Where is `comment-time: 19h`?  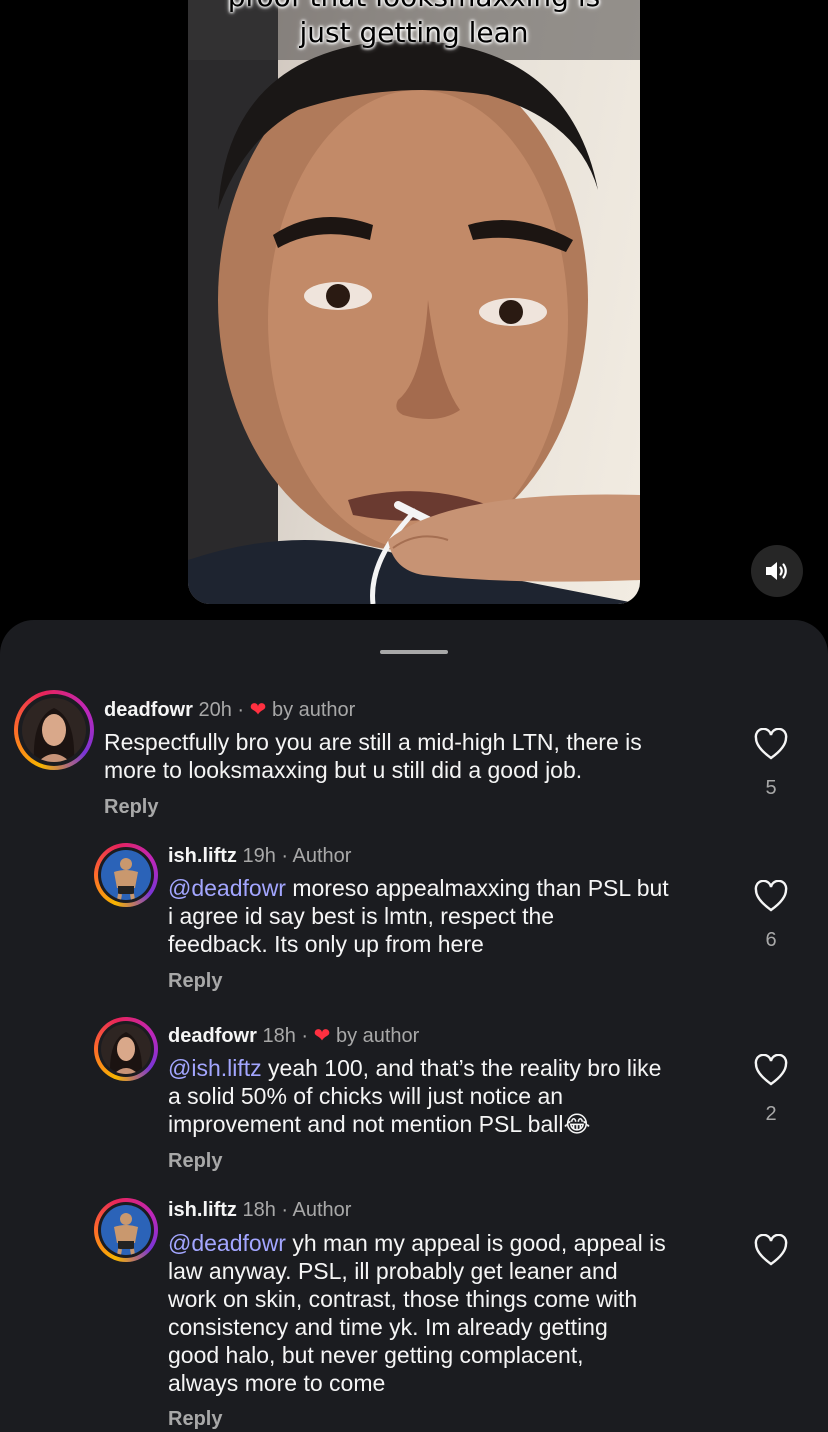 comment-time: 19h is located at coordinates (259, 856).